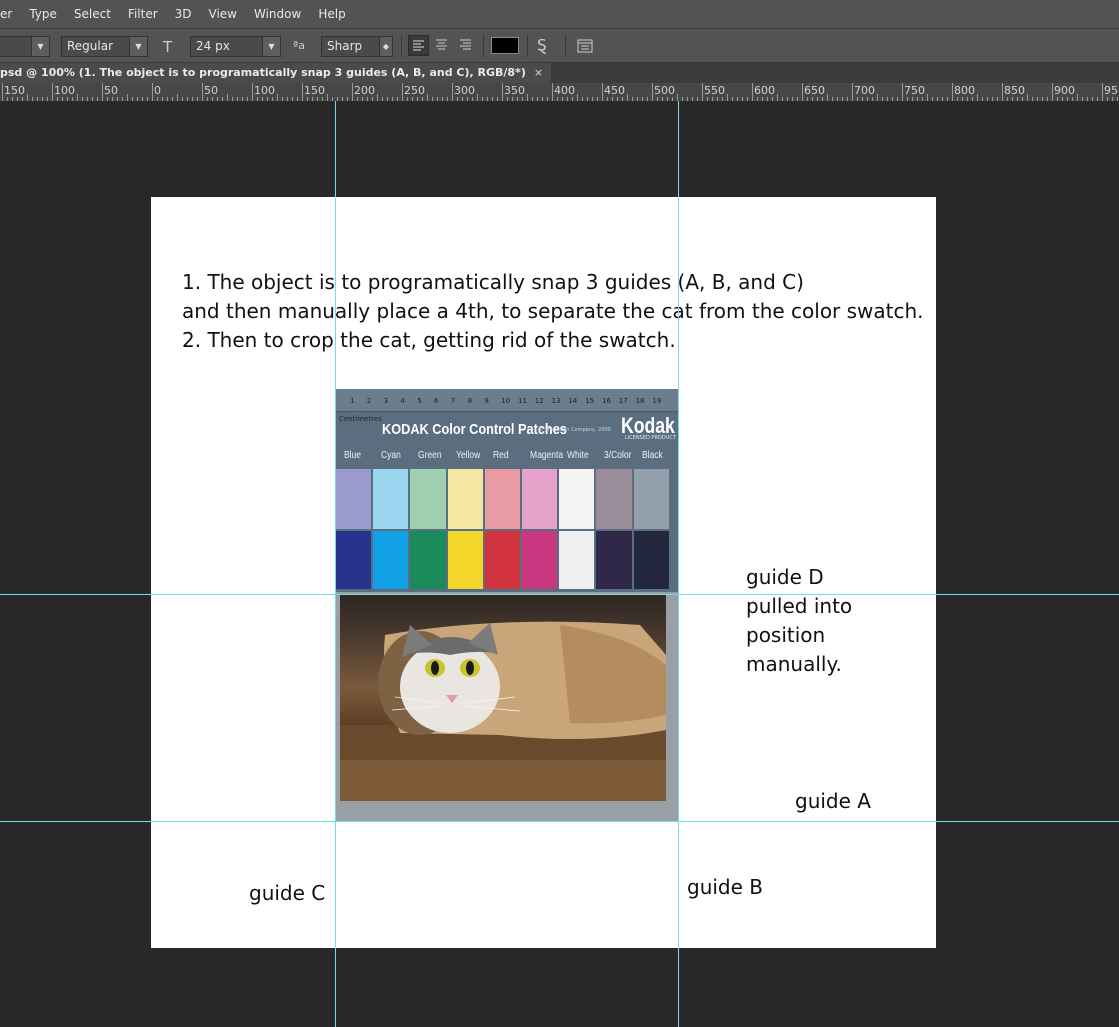 Image resolution: width=1119 pixels, height=1027 pixels. What do you see at coordinates (678, 564) in the screenshot?
I see `guide-b` at bounding box center [678, 564].